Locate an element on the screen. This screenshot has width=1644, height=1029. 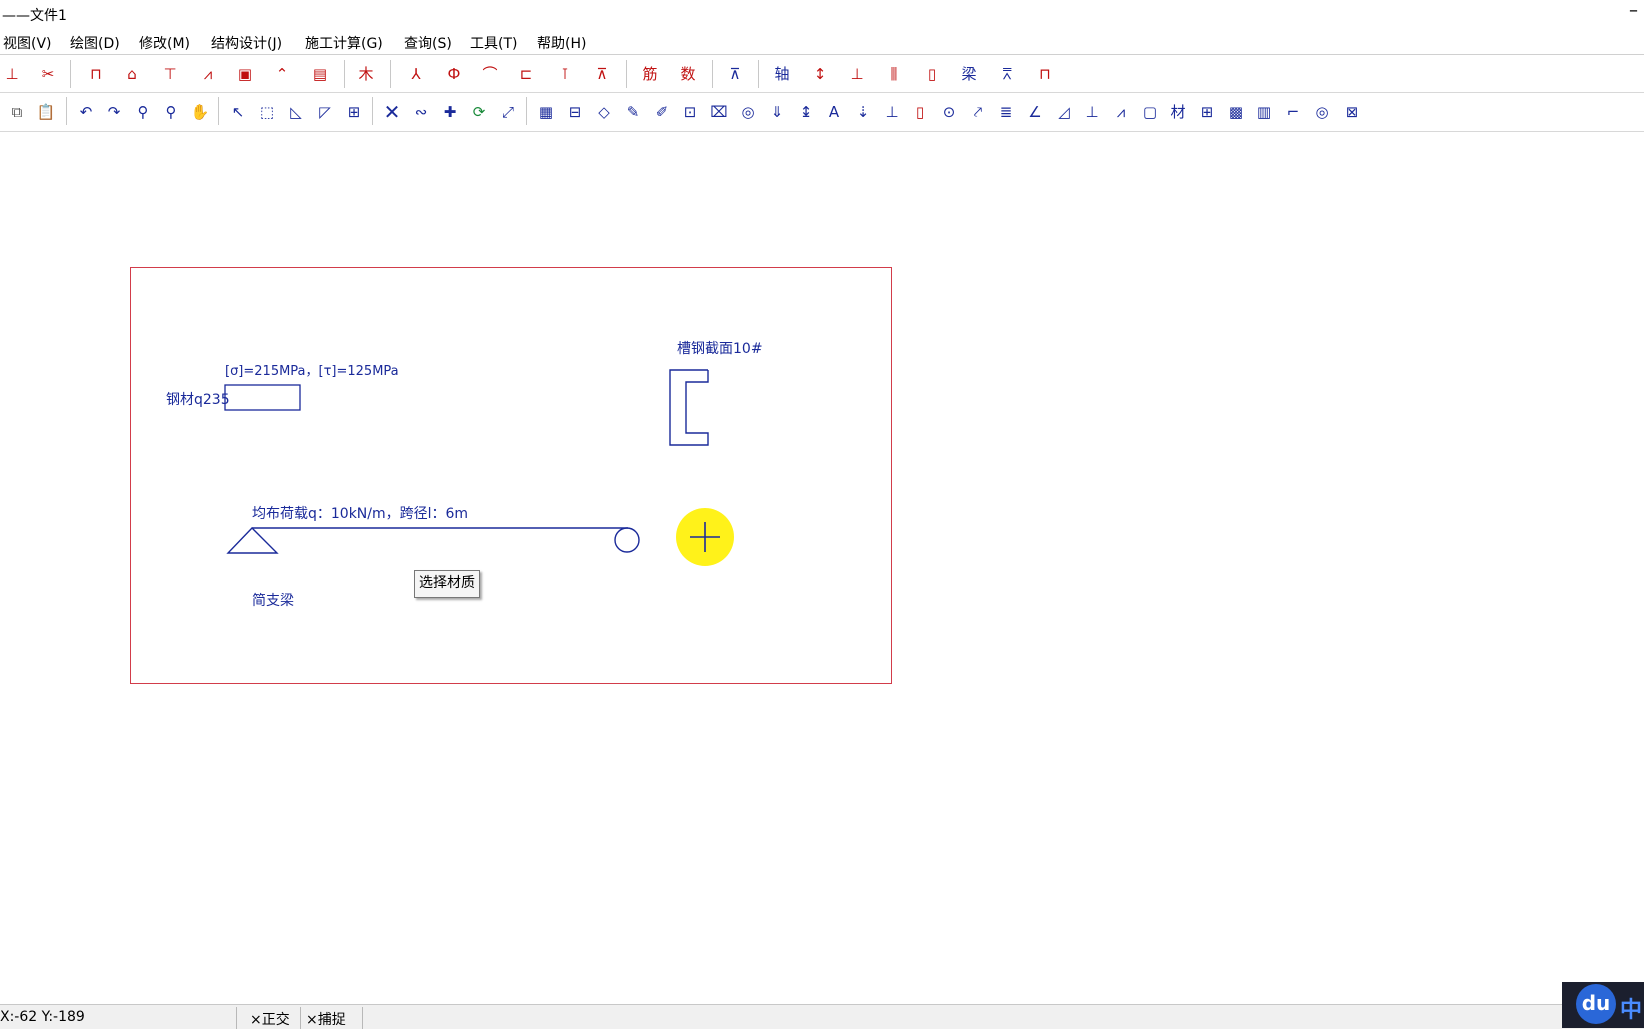
axis-icon: 轴 is located at coordinates (782, 74).